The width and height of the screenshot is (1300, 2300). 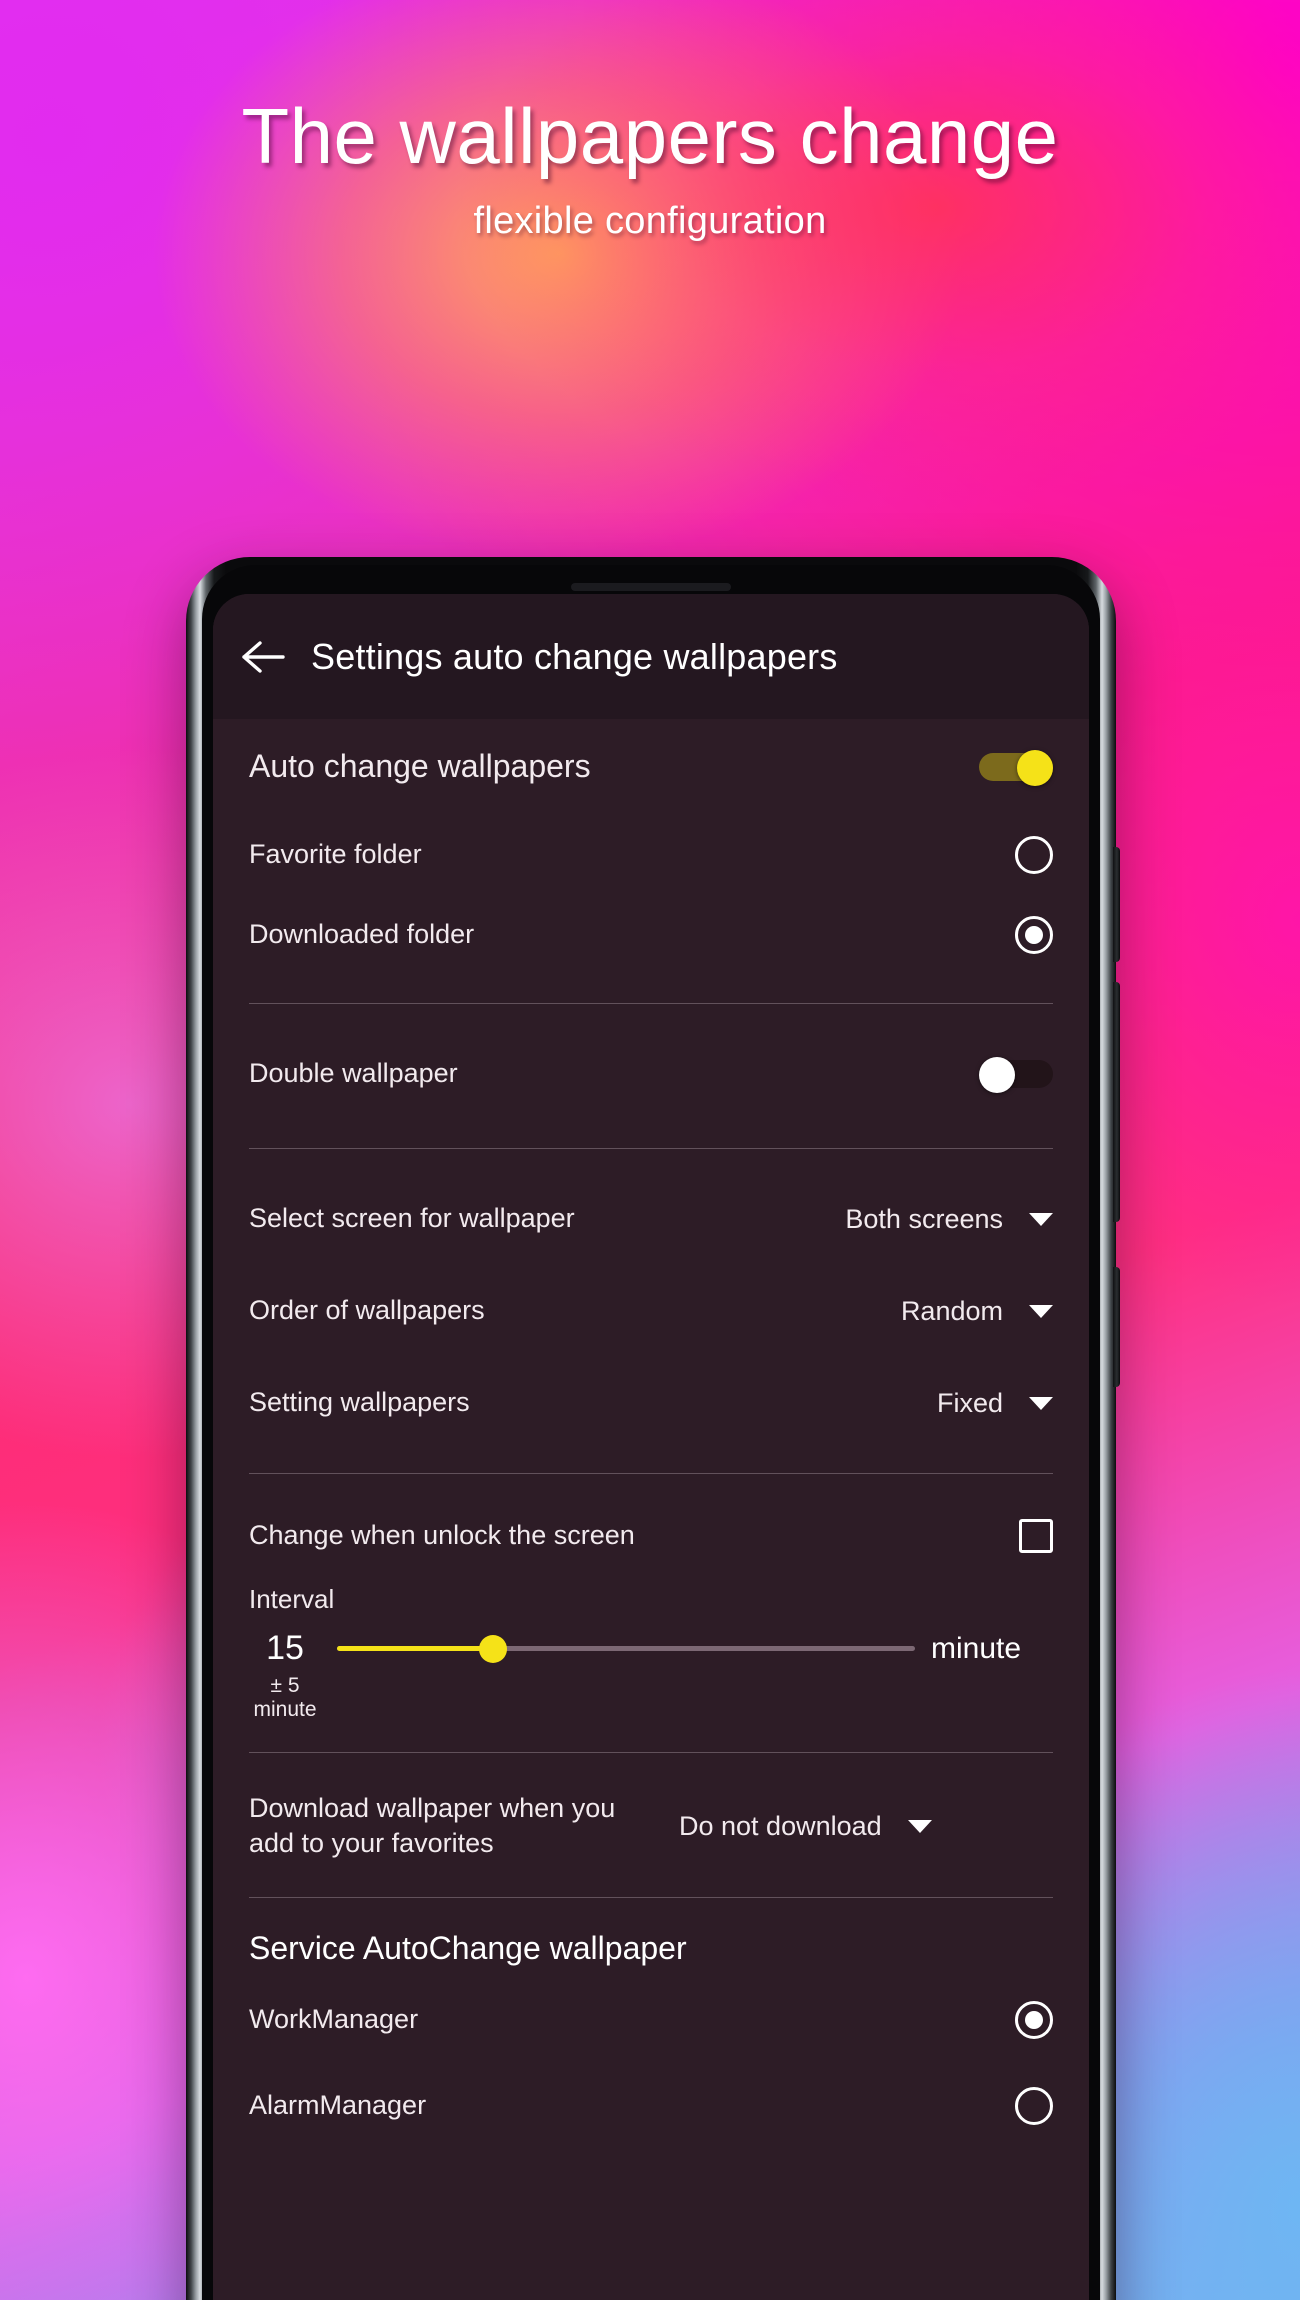 What do you see at coordinates (1036, 1536) in the screenshot?
I see `change-when-unlock-checkbox` at bounding box center [1036, 1536].